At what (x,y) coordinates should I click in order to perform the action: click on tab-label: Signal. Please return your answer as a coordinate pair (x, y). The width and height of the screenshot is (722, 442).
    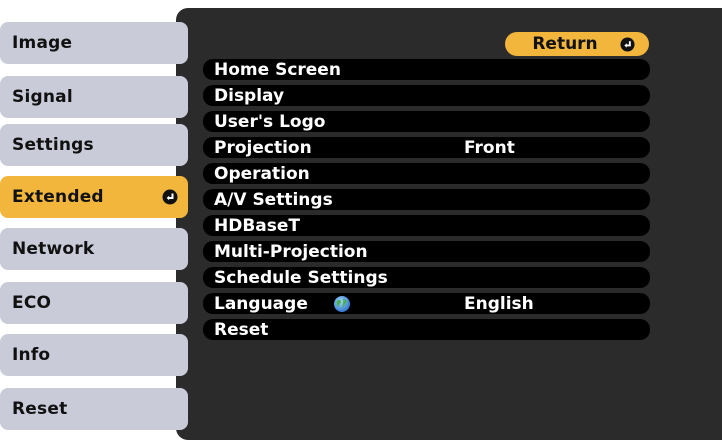
    Looking at the image, I should click on (42, 97).